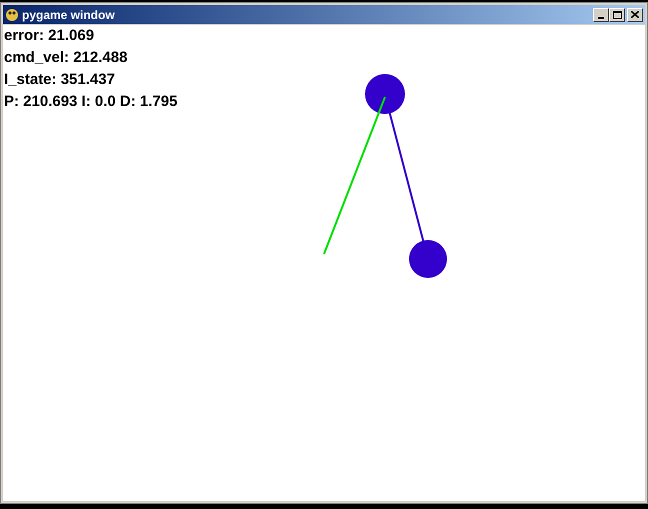  I want to click on readout-text: error: 21.069, so click(50, 36).